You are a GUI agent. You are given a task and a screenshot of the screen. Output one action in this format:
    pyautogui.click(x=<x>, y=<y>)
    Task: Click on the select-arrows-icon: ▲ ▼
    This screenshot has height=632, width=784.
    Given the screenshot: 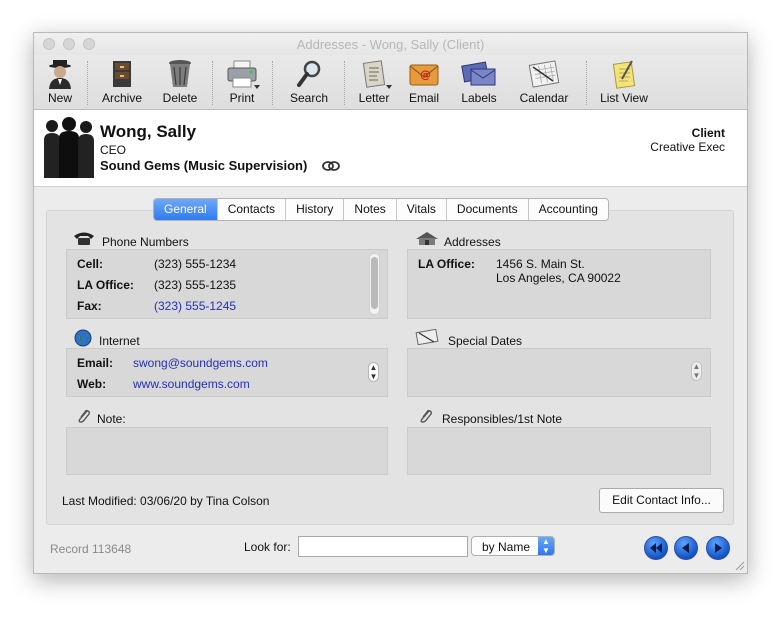 What is the action you would take?
    pyautogui.click(x=546, y=546)
    